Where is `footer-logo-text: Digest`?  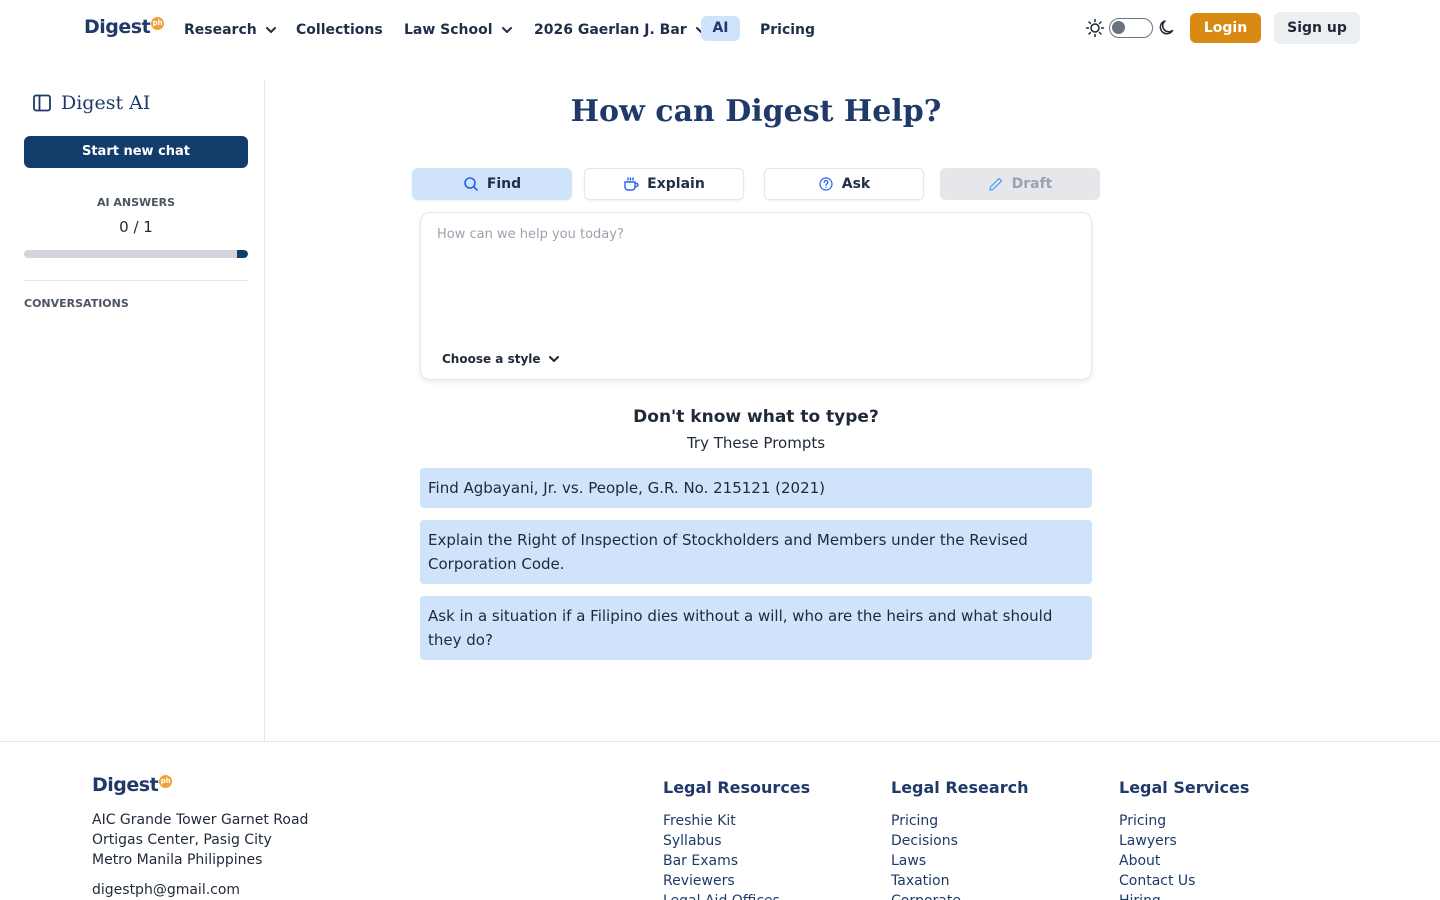 footer-logo-text: Digest is located at coordinates (125, 785).